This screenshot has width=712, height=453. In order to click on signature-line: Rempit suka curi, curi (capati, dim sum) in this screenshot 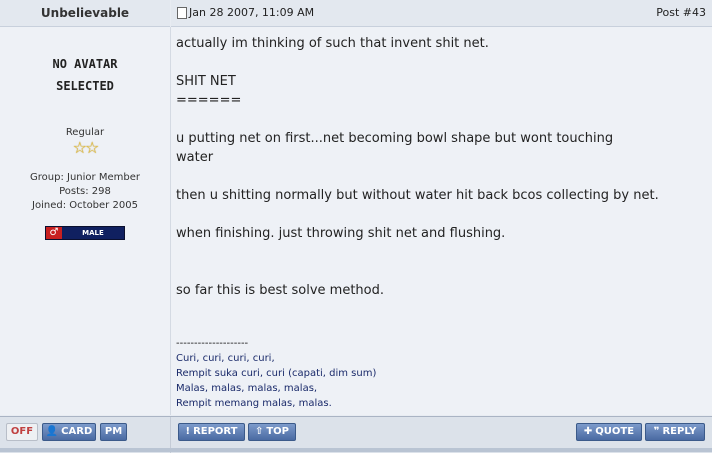, I will do `click(276, 373)`.